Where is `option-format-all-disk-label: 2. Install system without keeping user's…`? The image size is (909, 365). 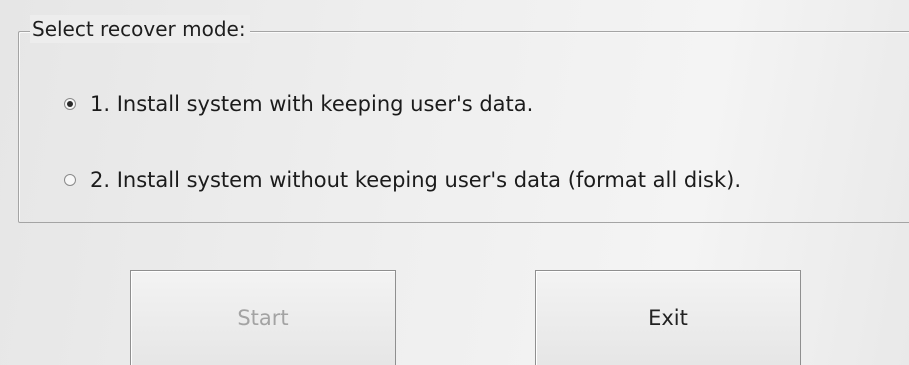 option-format-all-disk-label: 2. Install system without keeping user's… is located at coordinates (415, 180).